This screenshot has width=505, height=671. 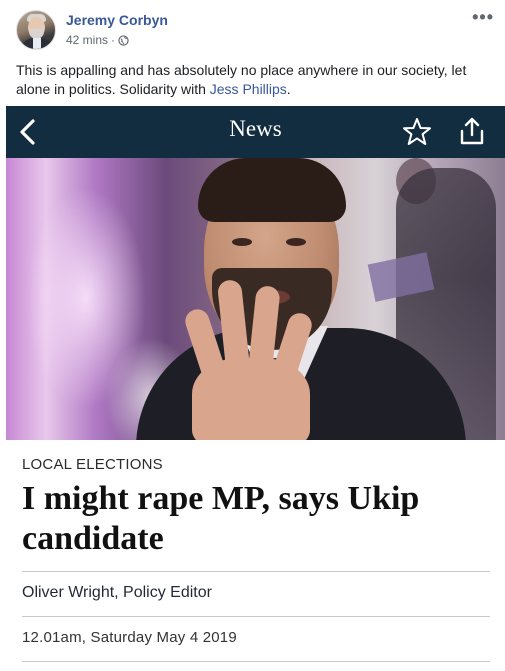 What do you see at coordinates (123, 40) in the screenshot?
I see `globe-icon` at bounding box center [123, 40].